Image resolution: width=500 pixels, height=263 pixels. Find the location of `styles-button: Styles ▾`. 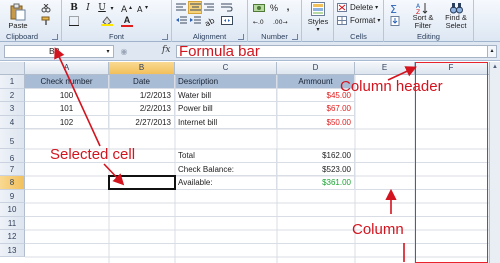

styles-button: Styles ▾ is located at coordinates (318, 20).